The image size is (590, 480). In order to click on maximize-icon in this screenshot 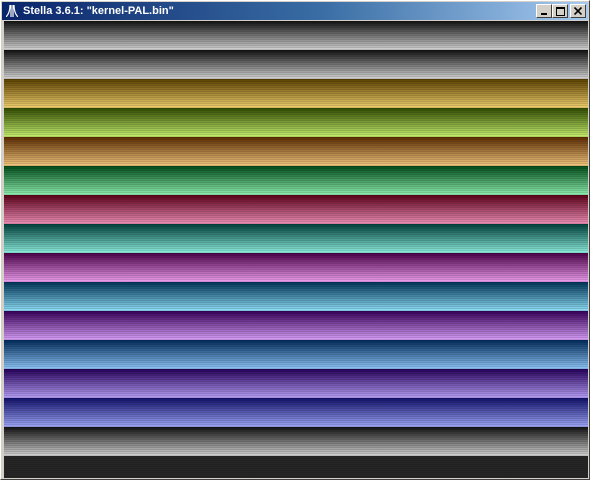, I will do `click(560, 11)`.